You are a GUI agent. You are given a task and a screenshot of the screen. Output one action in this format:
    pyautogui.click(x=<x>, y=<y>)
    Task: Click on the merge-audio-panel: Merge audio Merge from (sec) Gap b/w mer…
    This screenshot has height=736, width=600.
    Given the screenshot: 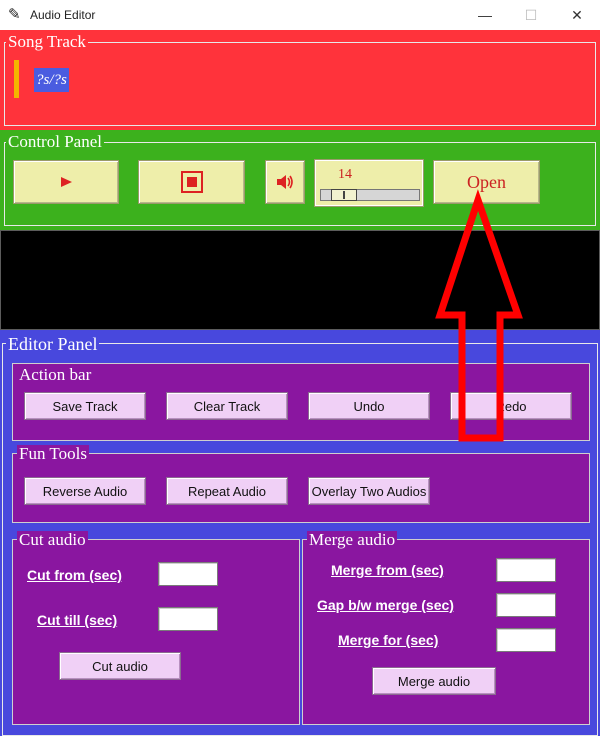 What is the action you would take?
    pyautogui.click(x=446, y=628)
    